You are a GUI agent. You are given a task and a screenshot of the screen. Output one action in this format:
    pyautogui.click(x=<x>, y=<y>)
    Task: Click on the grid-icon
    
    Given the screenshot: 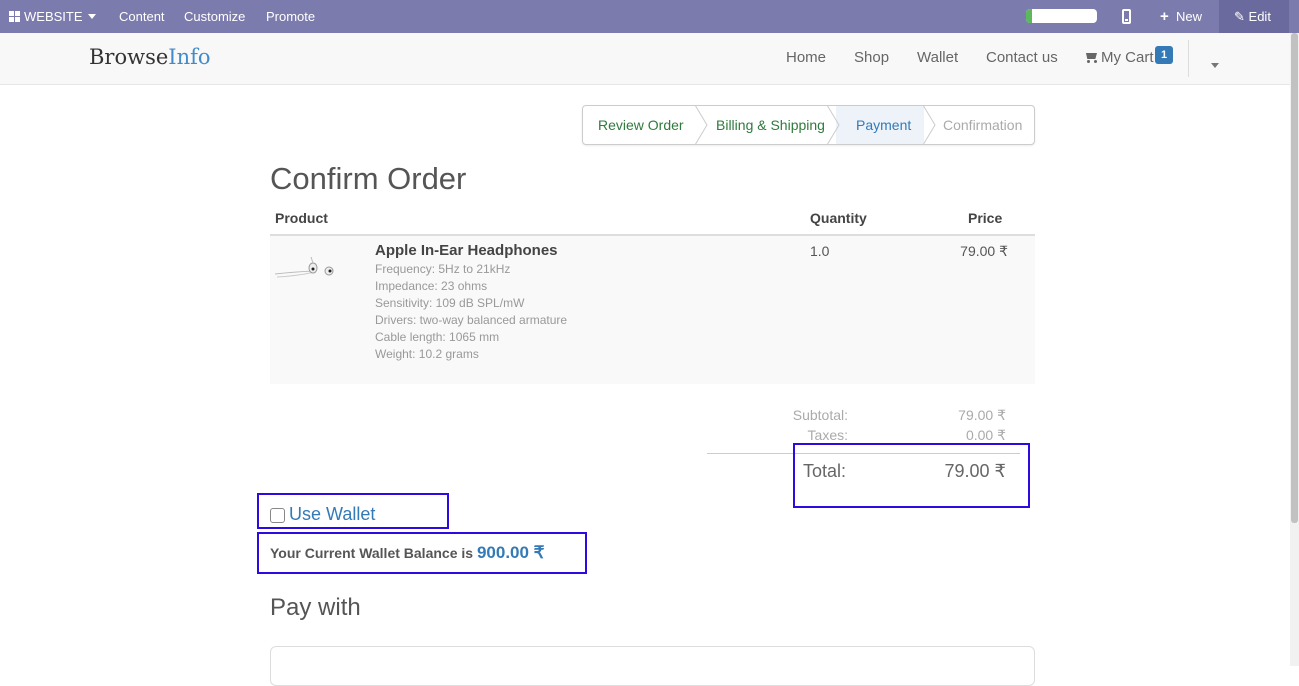 What is the action you would take?
    pyautogui.click(x=14, y=16)
    